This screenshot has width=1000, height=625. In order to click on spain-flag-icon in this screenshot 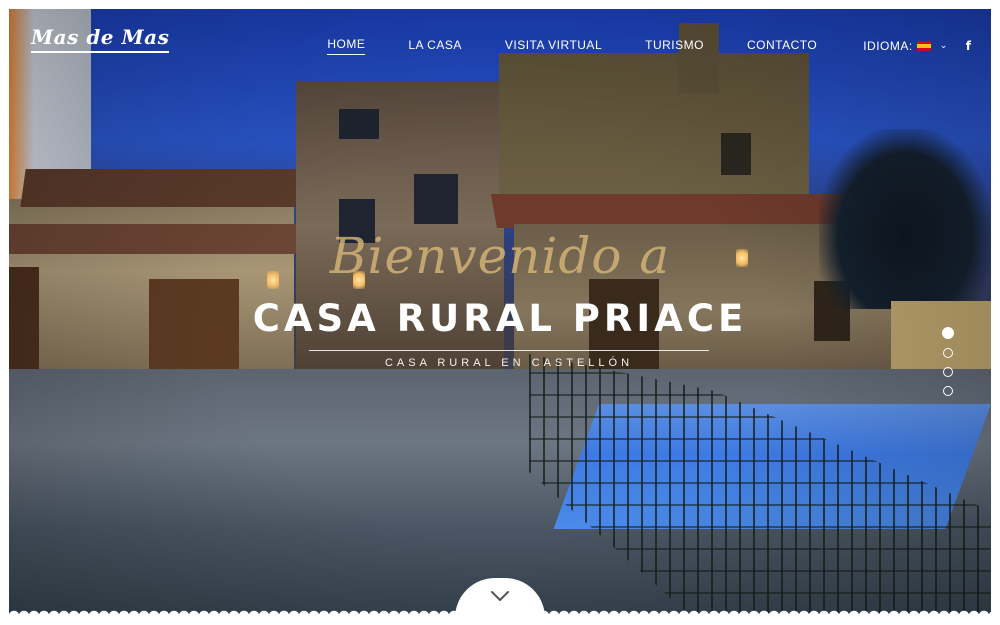, I will do `click(923, 46)`.